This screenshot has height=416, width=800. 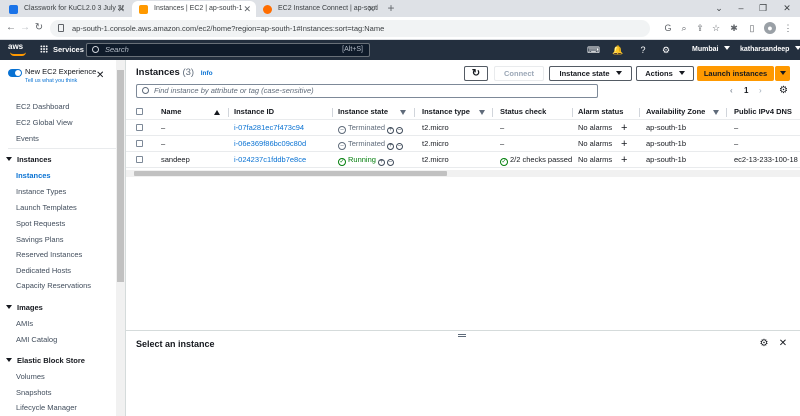 What do you see at coordinates (217, 112) in the screenshot?
I see `sort-ascending-icon` at bounding box center [217, 112].